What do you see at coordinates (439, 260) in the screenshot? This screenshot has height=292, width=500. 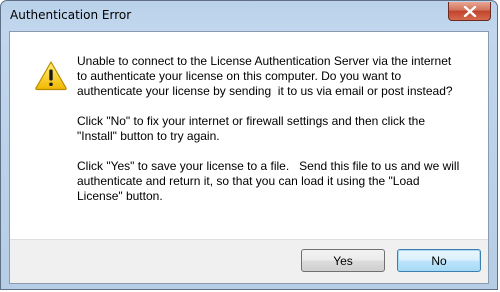 I see `no-button: No` at bounding box center [439, 260].